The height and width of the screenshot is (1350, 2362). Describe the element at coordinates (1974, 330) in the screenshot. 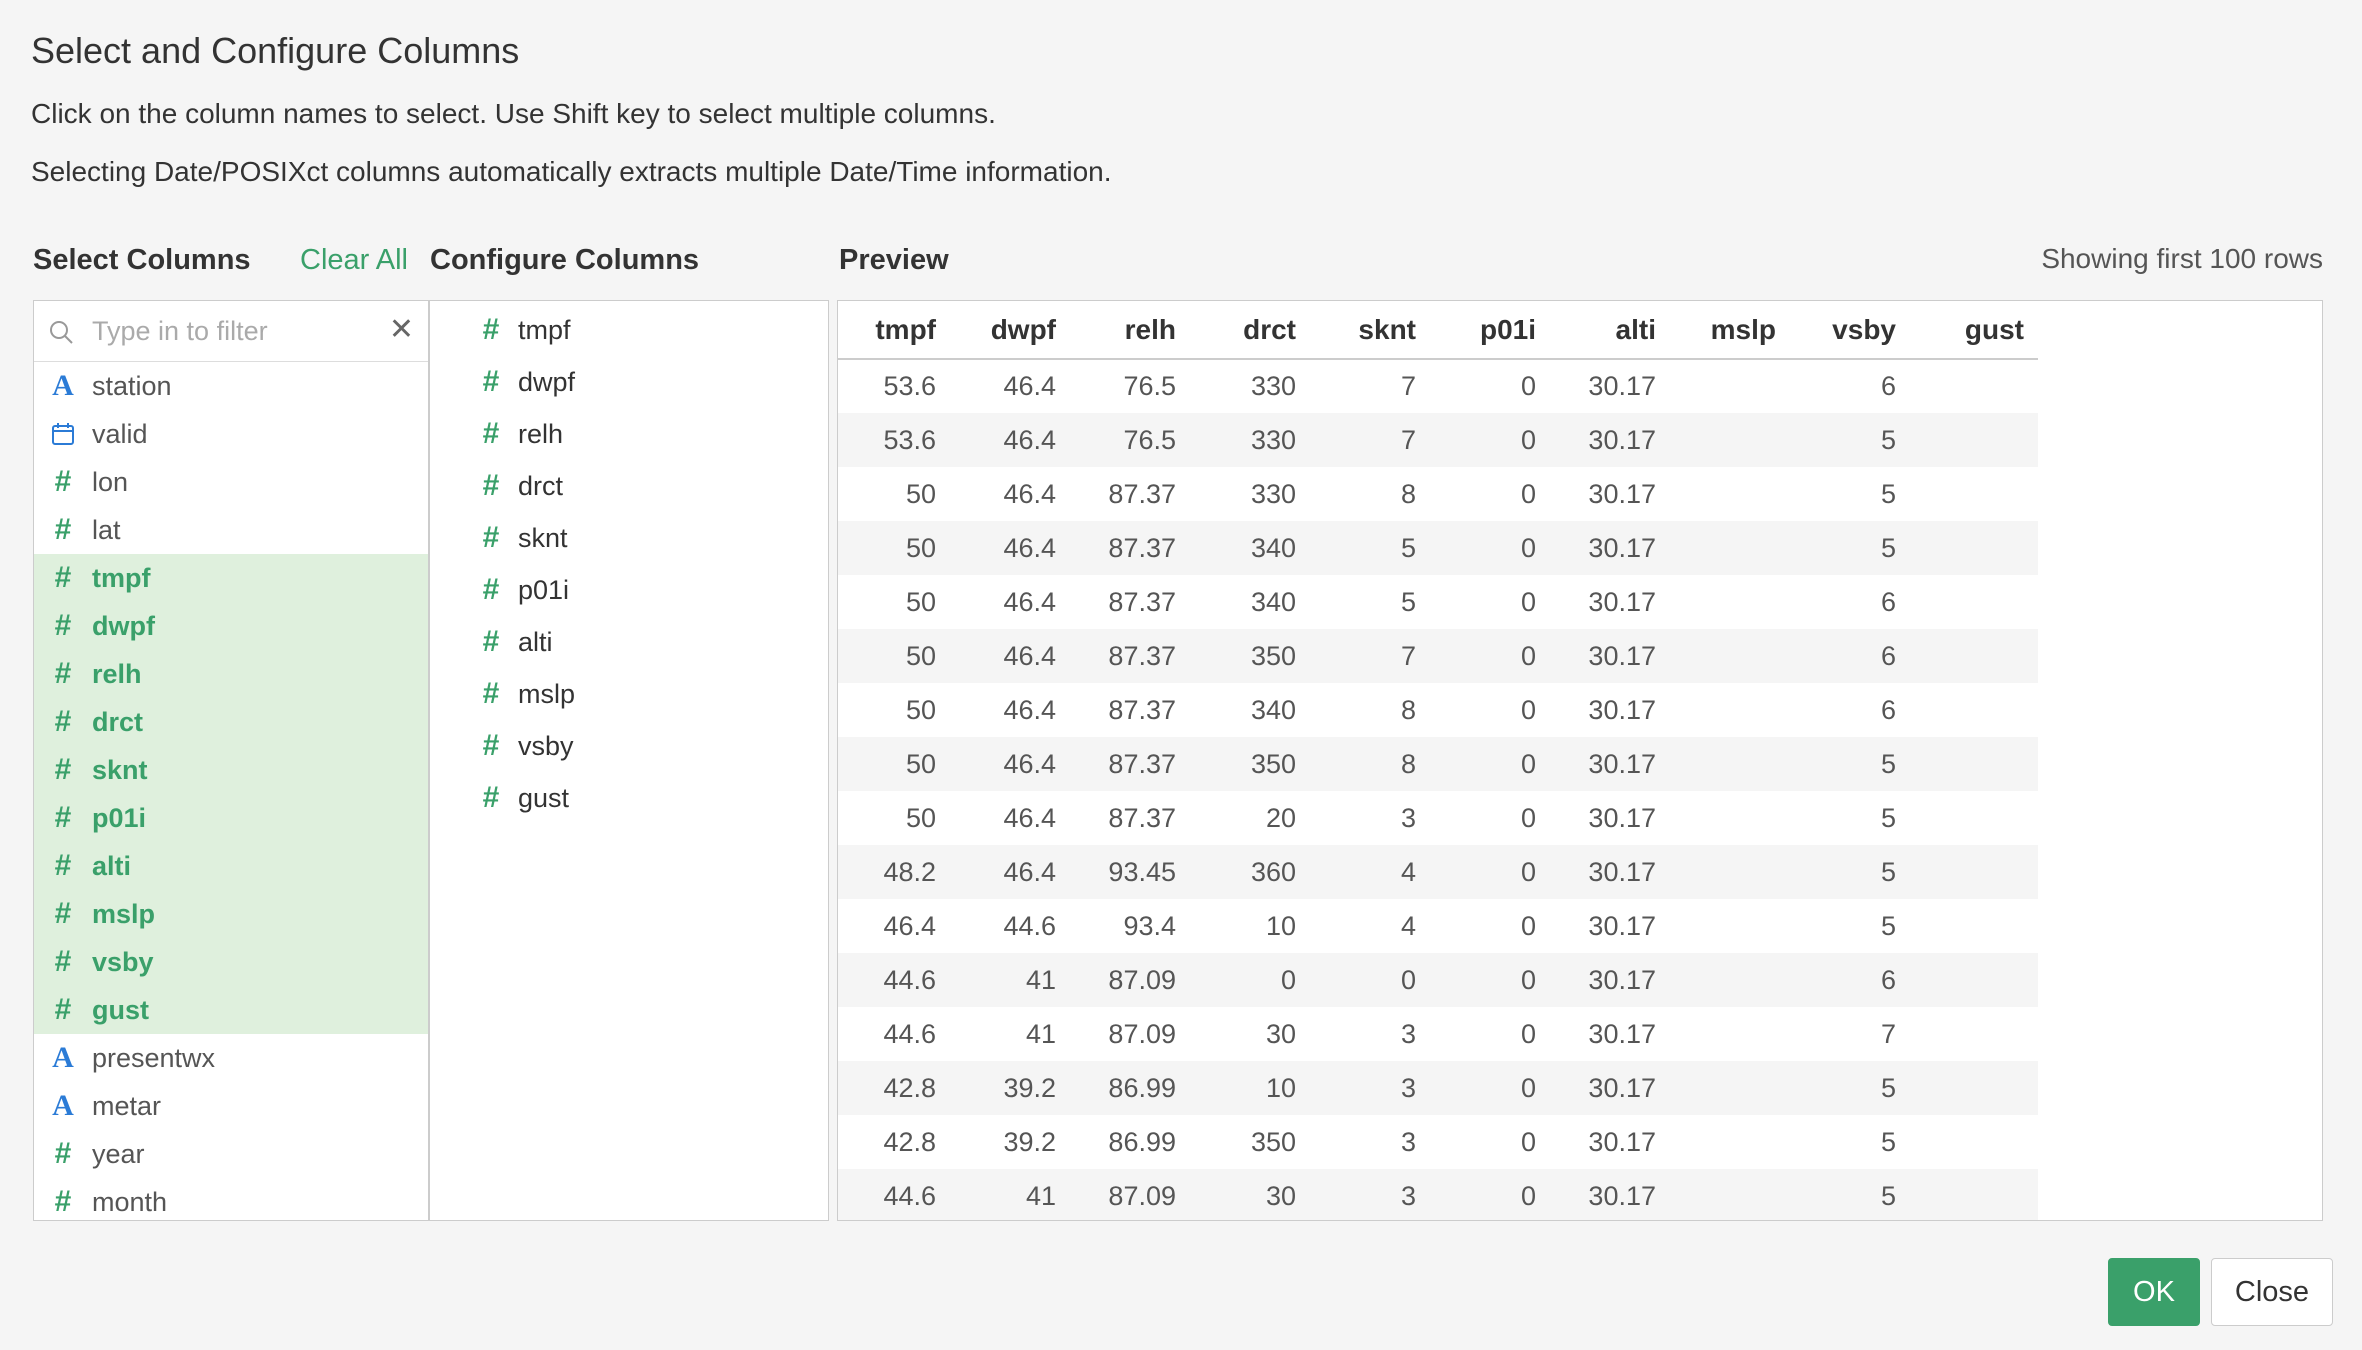

I see `column-header-gust: gust` at that location.